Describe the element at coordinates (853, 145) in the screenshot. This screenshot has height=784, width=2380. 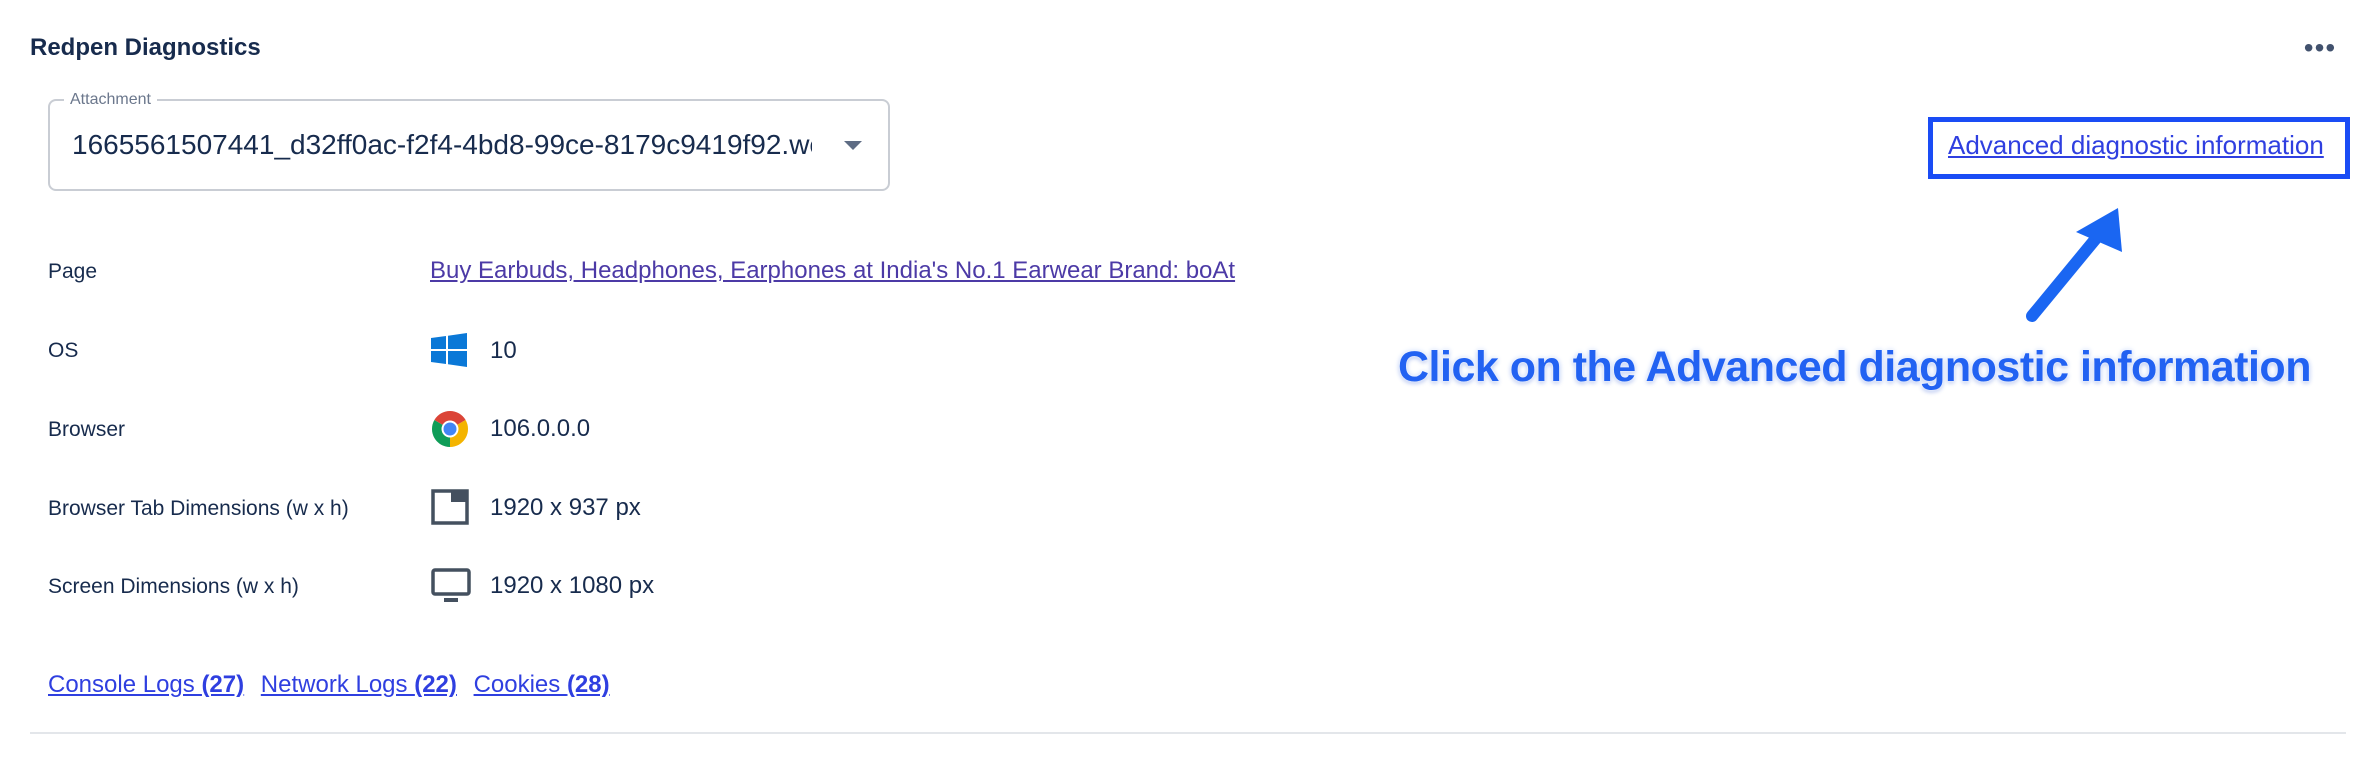
I see `chevron-down-icon` at that location.